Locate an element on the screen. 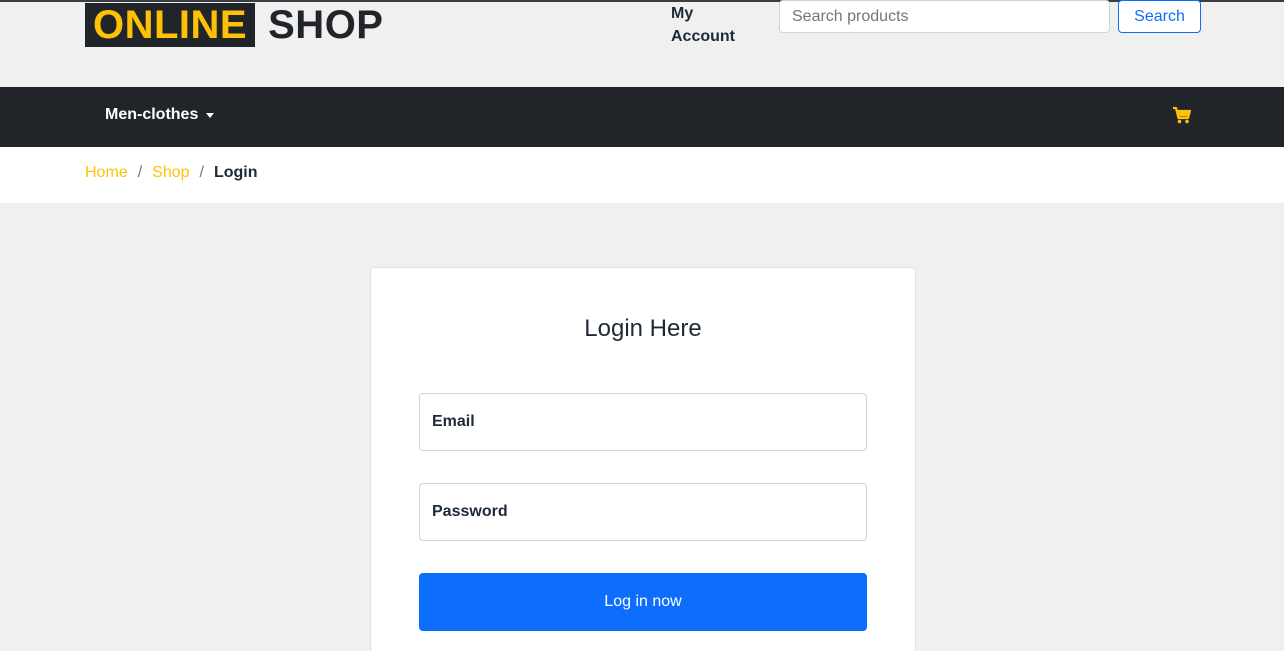  top-header: ONLINE SHOP My Account Search is located at coordinates (642, 43).